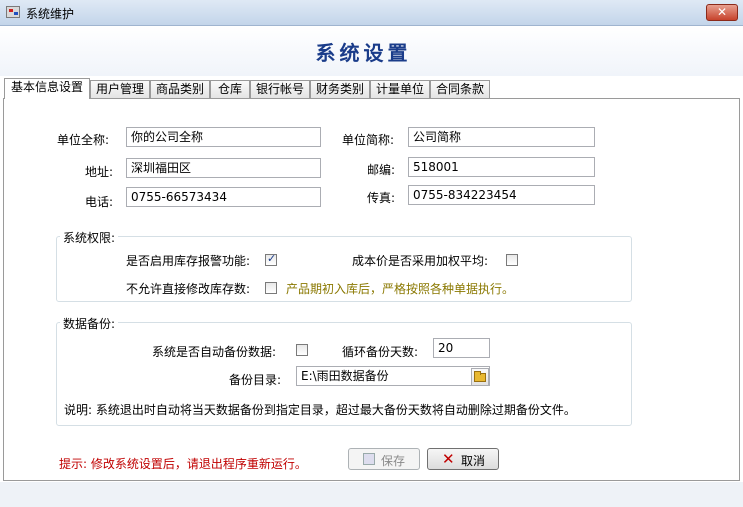 Image resolution: width=743 pixels, height=507 pixels. I want to click on phone-label: 电话:, so click(99, 202).